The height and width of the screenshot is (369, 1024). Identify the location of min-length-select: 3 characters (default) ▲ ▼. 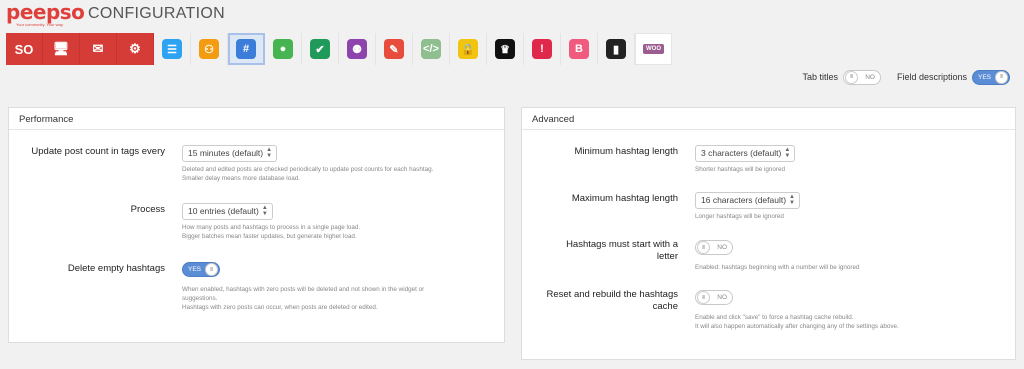
(745, 153).